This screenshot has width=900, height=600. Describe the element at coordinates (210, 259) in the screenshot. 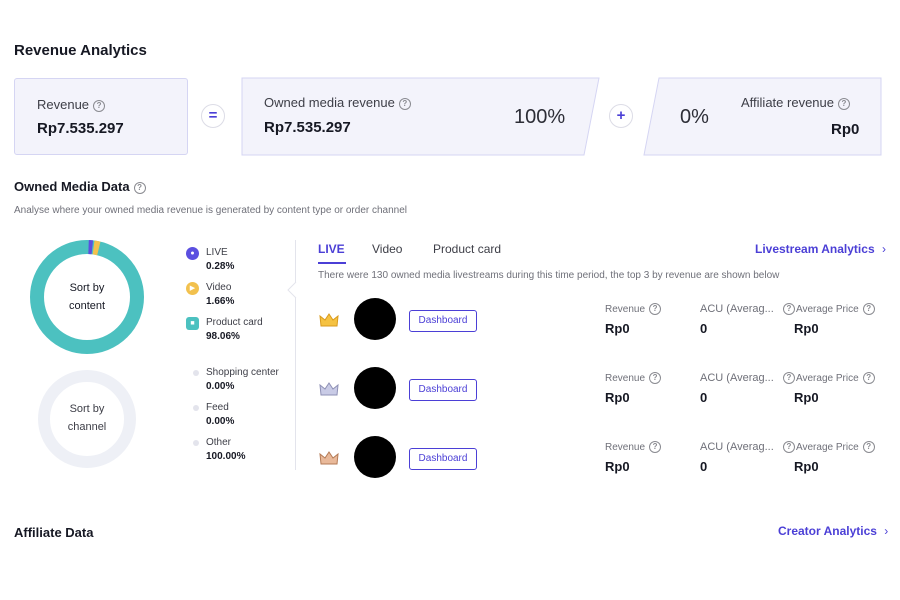

I see `legend-item-live: ● LIVE 0.28%` at that location.